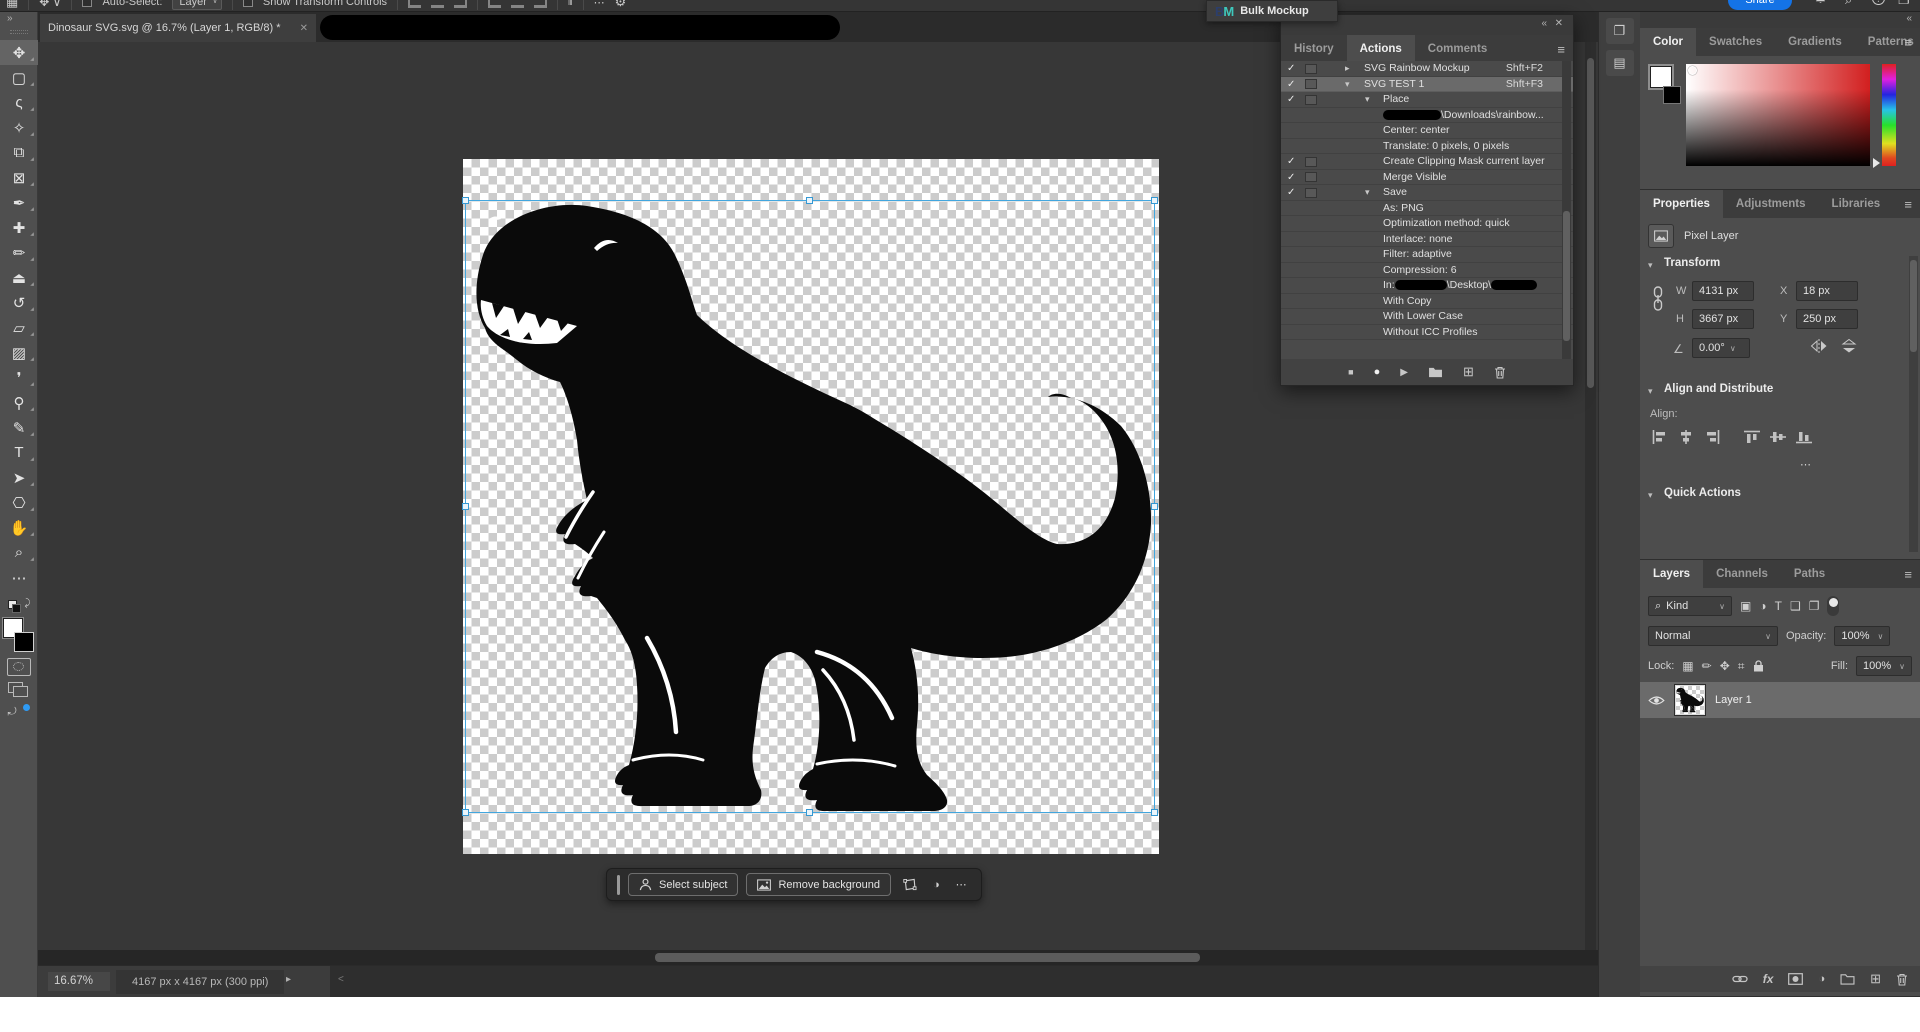 This screenshot has width=1920, height=1032. I want to click on properties-scrollbar, so click(1913, 404).